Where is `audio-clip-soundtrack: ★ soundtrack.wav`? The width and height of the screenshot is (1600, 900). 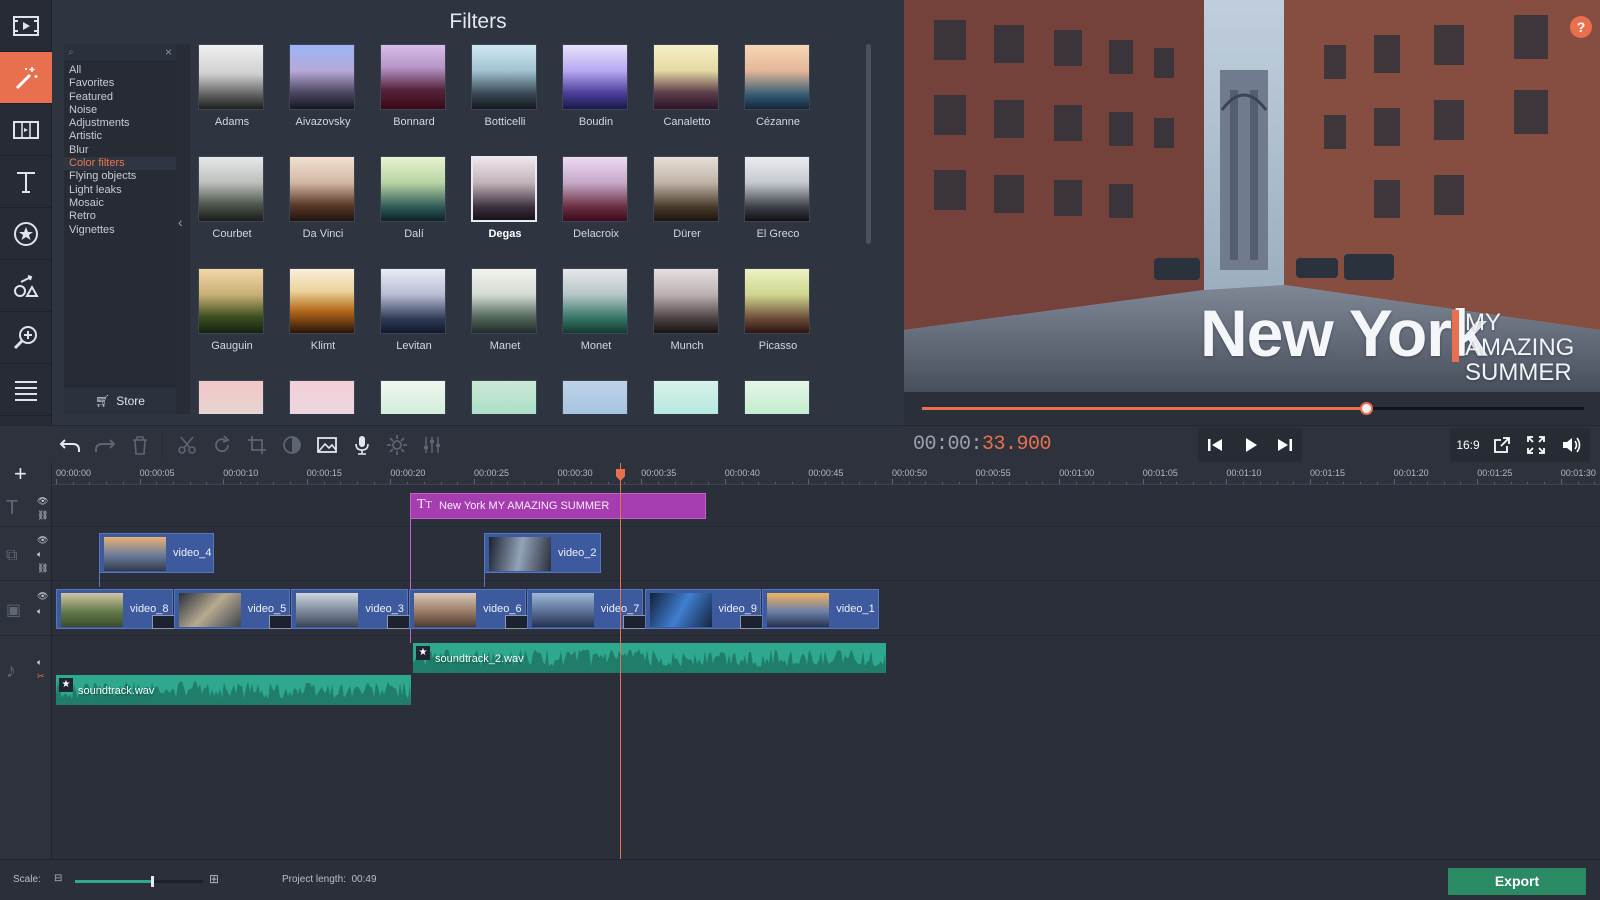 audio-clip-soundtrack: ★ soundtrack.wav is located at coordinates (233, 690).